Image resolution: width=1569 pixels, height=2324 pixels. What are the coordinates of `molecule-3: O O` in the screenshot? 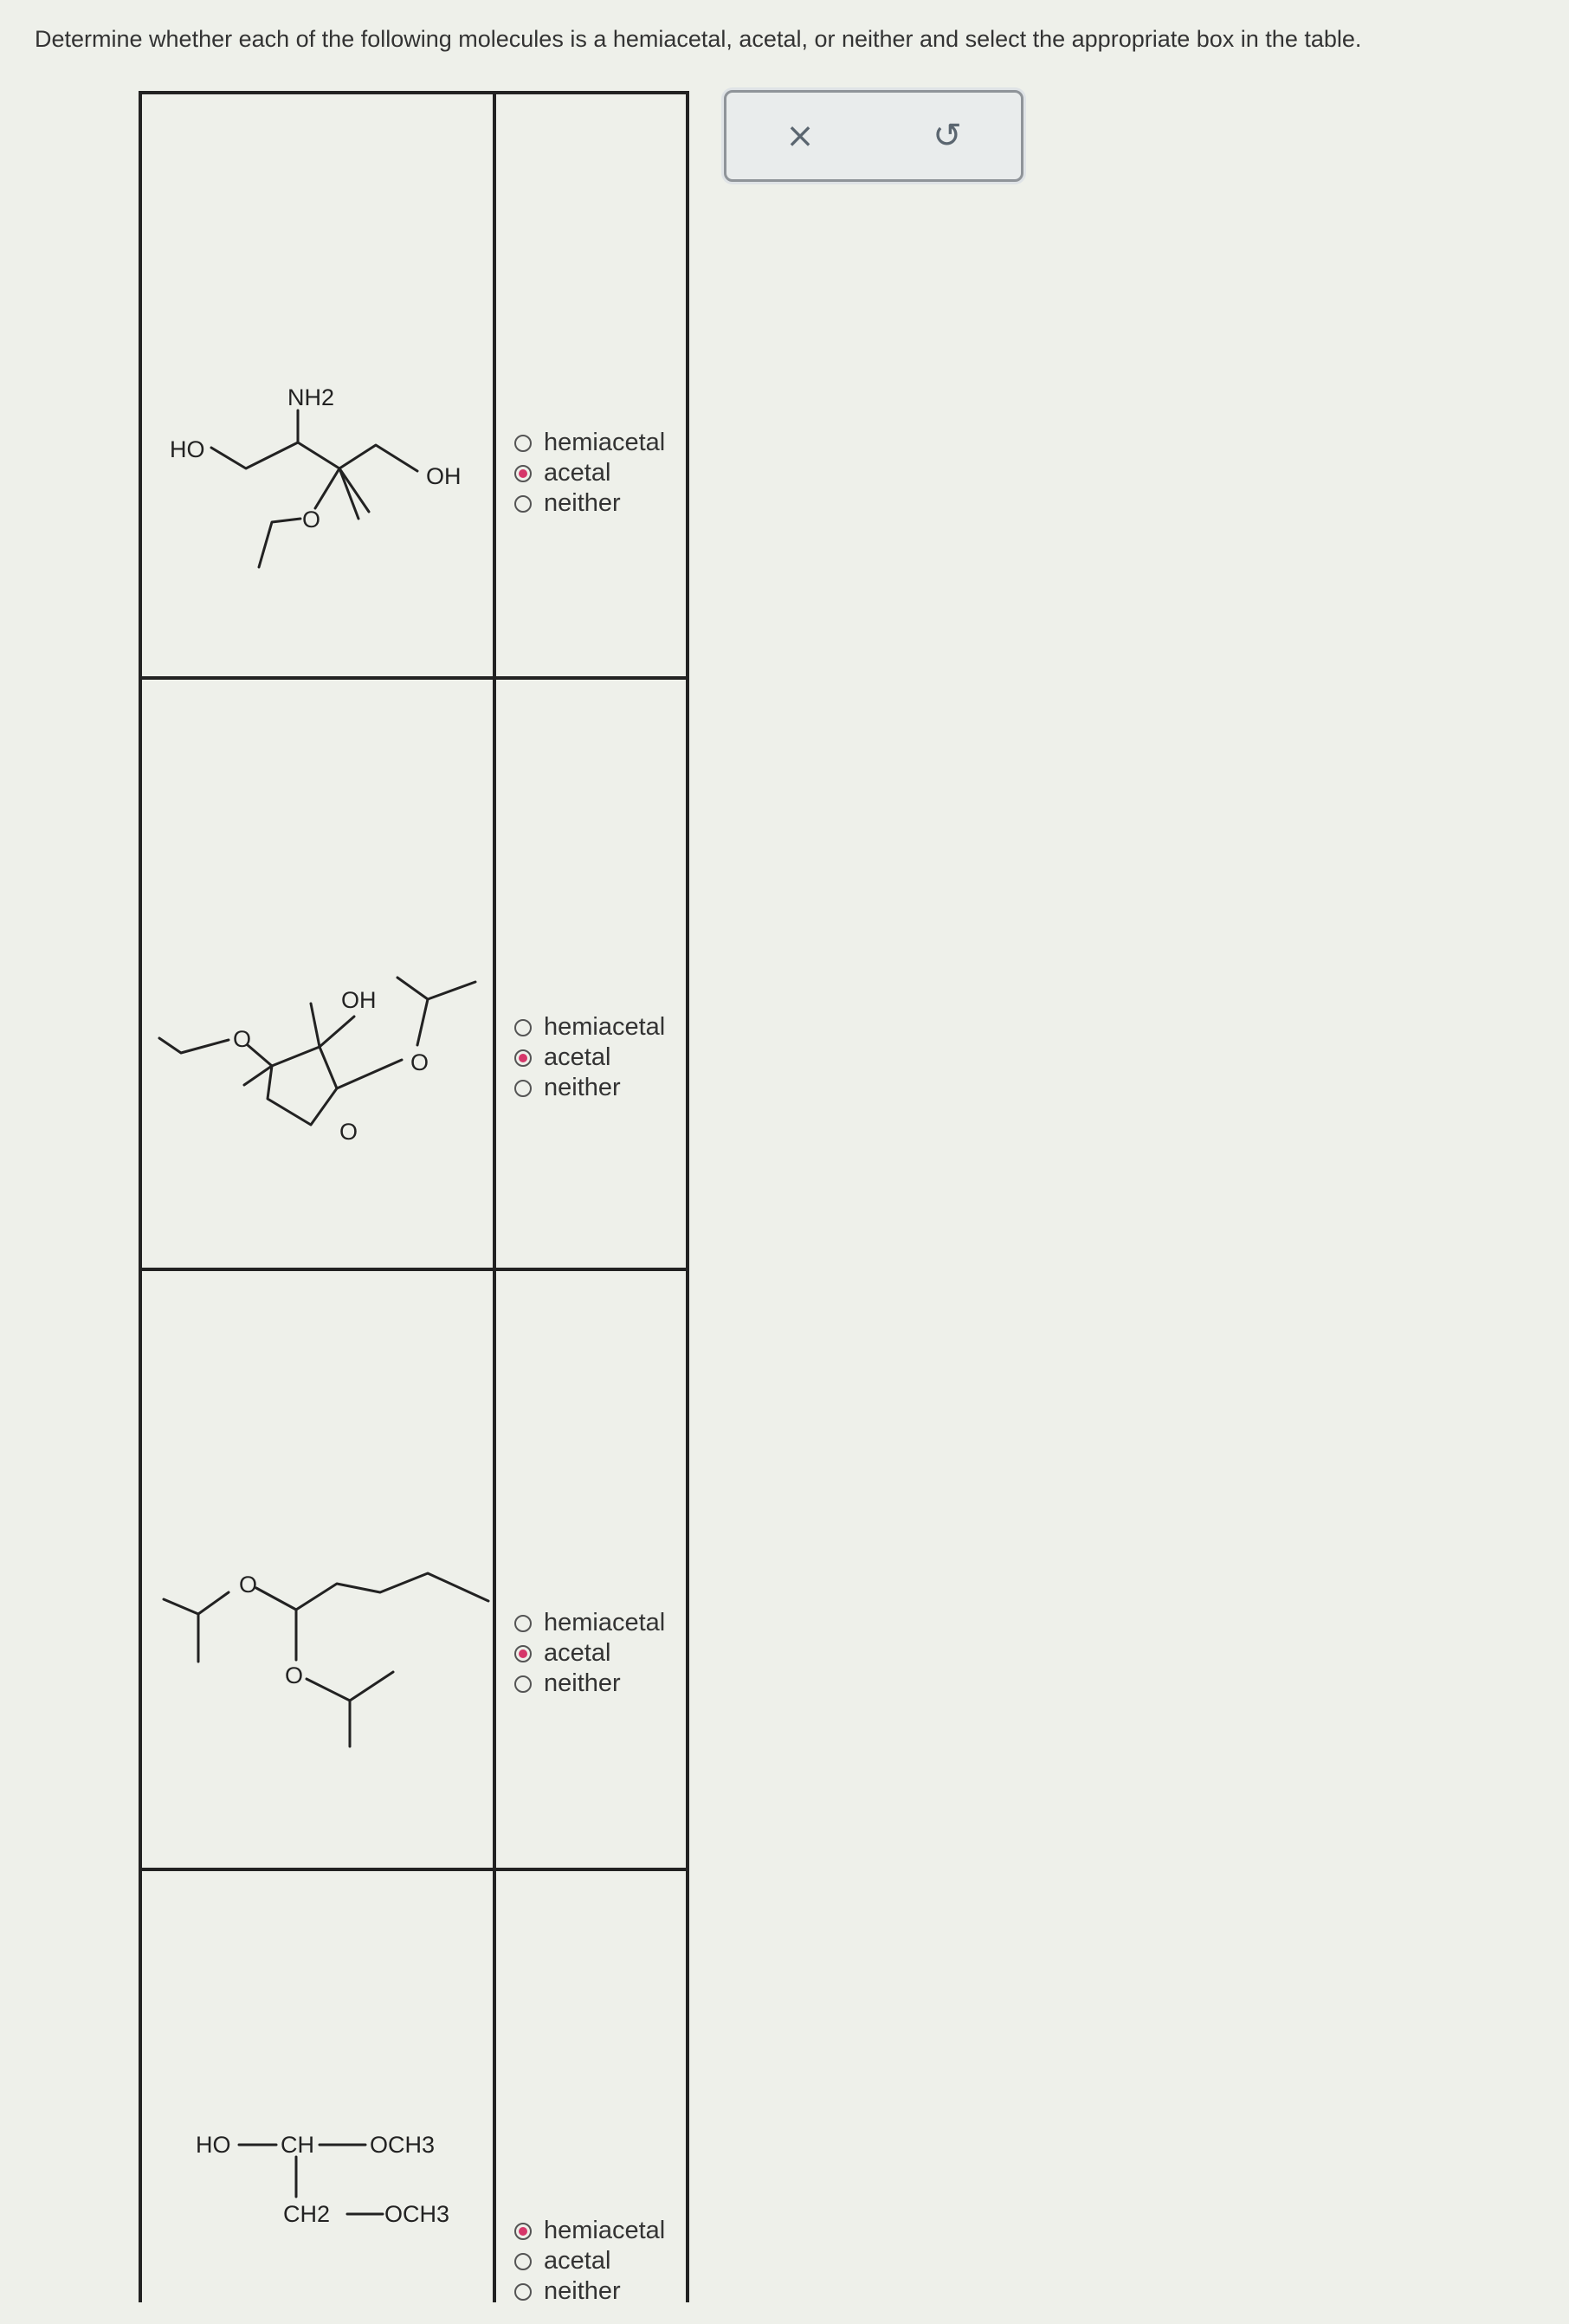 It's located at (317, 1627).